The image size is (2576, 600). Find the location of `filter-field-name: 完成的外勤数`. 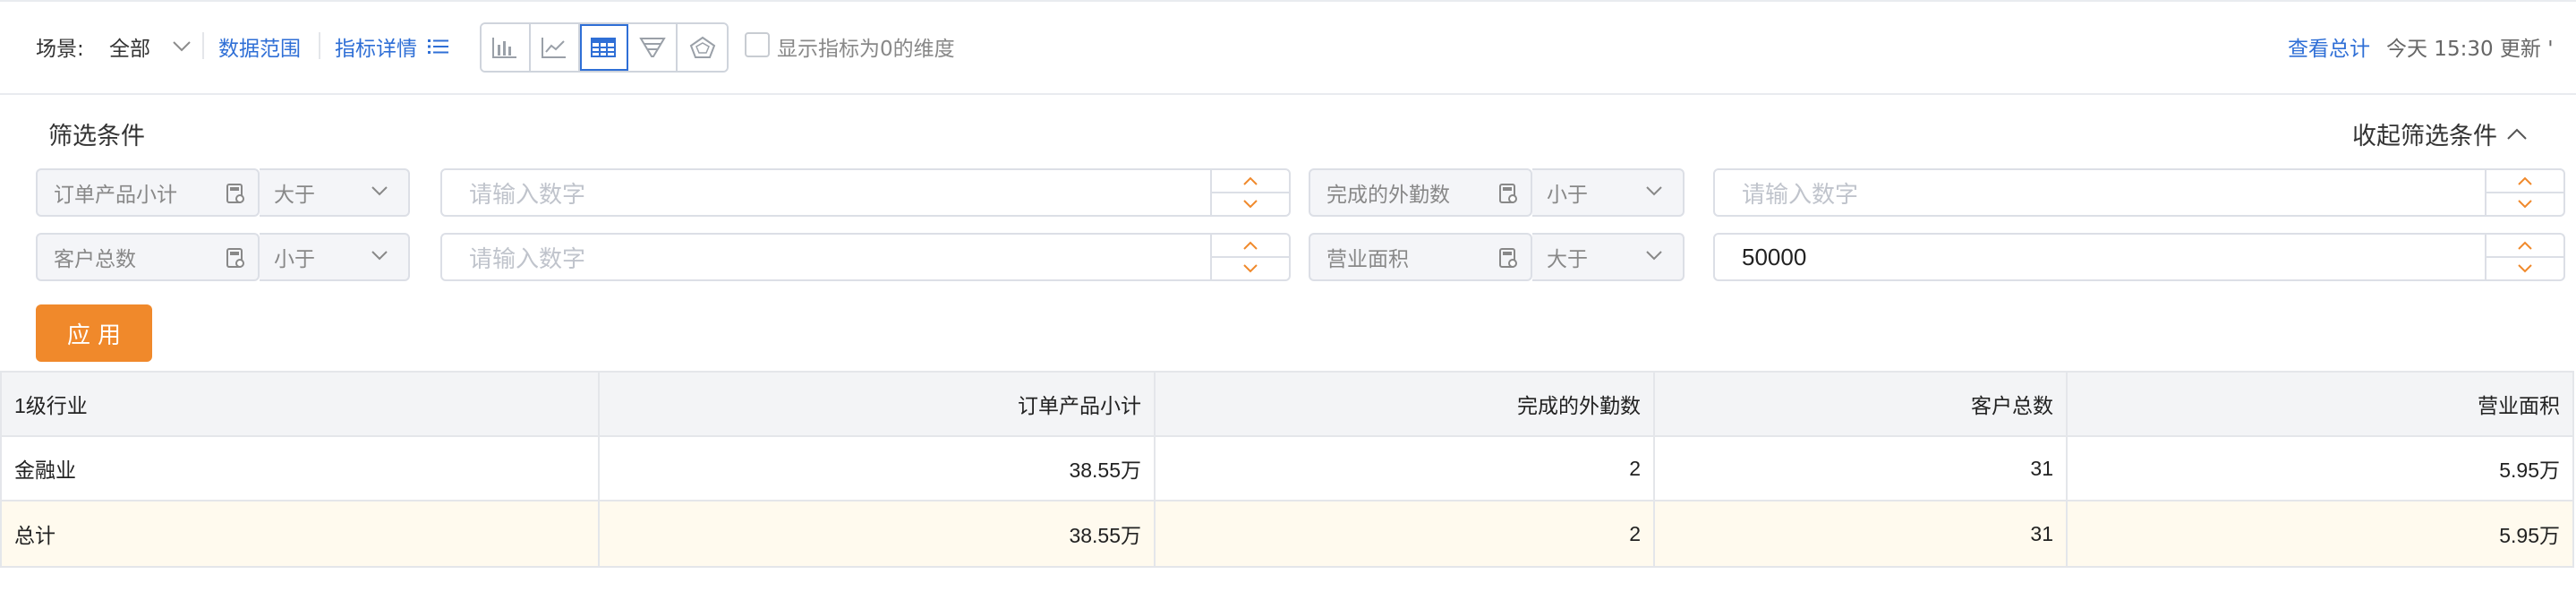

filter-field-name: 完成的外勤数 is located at coordinates (1388, 195).